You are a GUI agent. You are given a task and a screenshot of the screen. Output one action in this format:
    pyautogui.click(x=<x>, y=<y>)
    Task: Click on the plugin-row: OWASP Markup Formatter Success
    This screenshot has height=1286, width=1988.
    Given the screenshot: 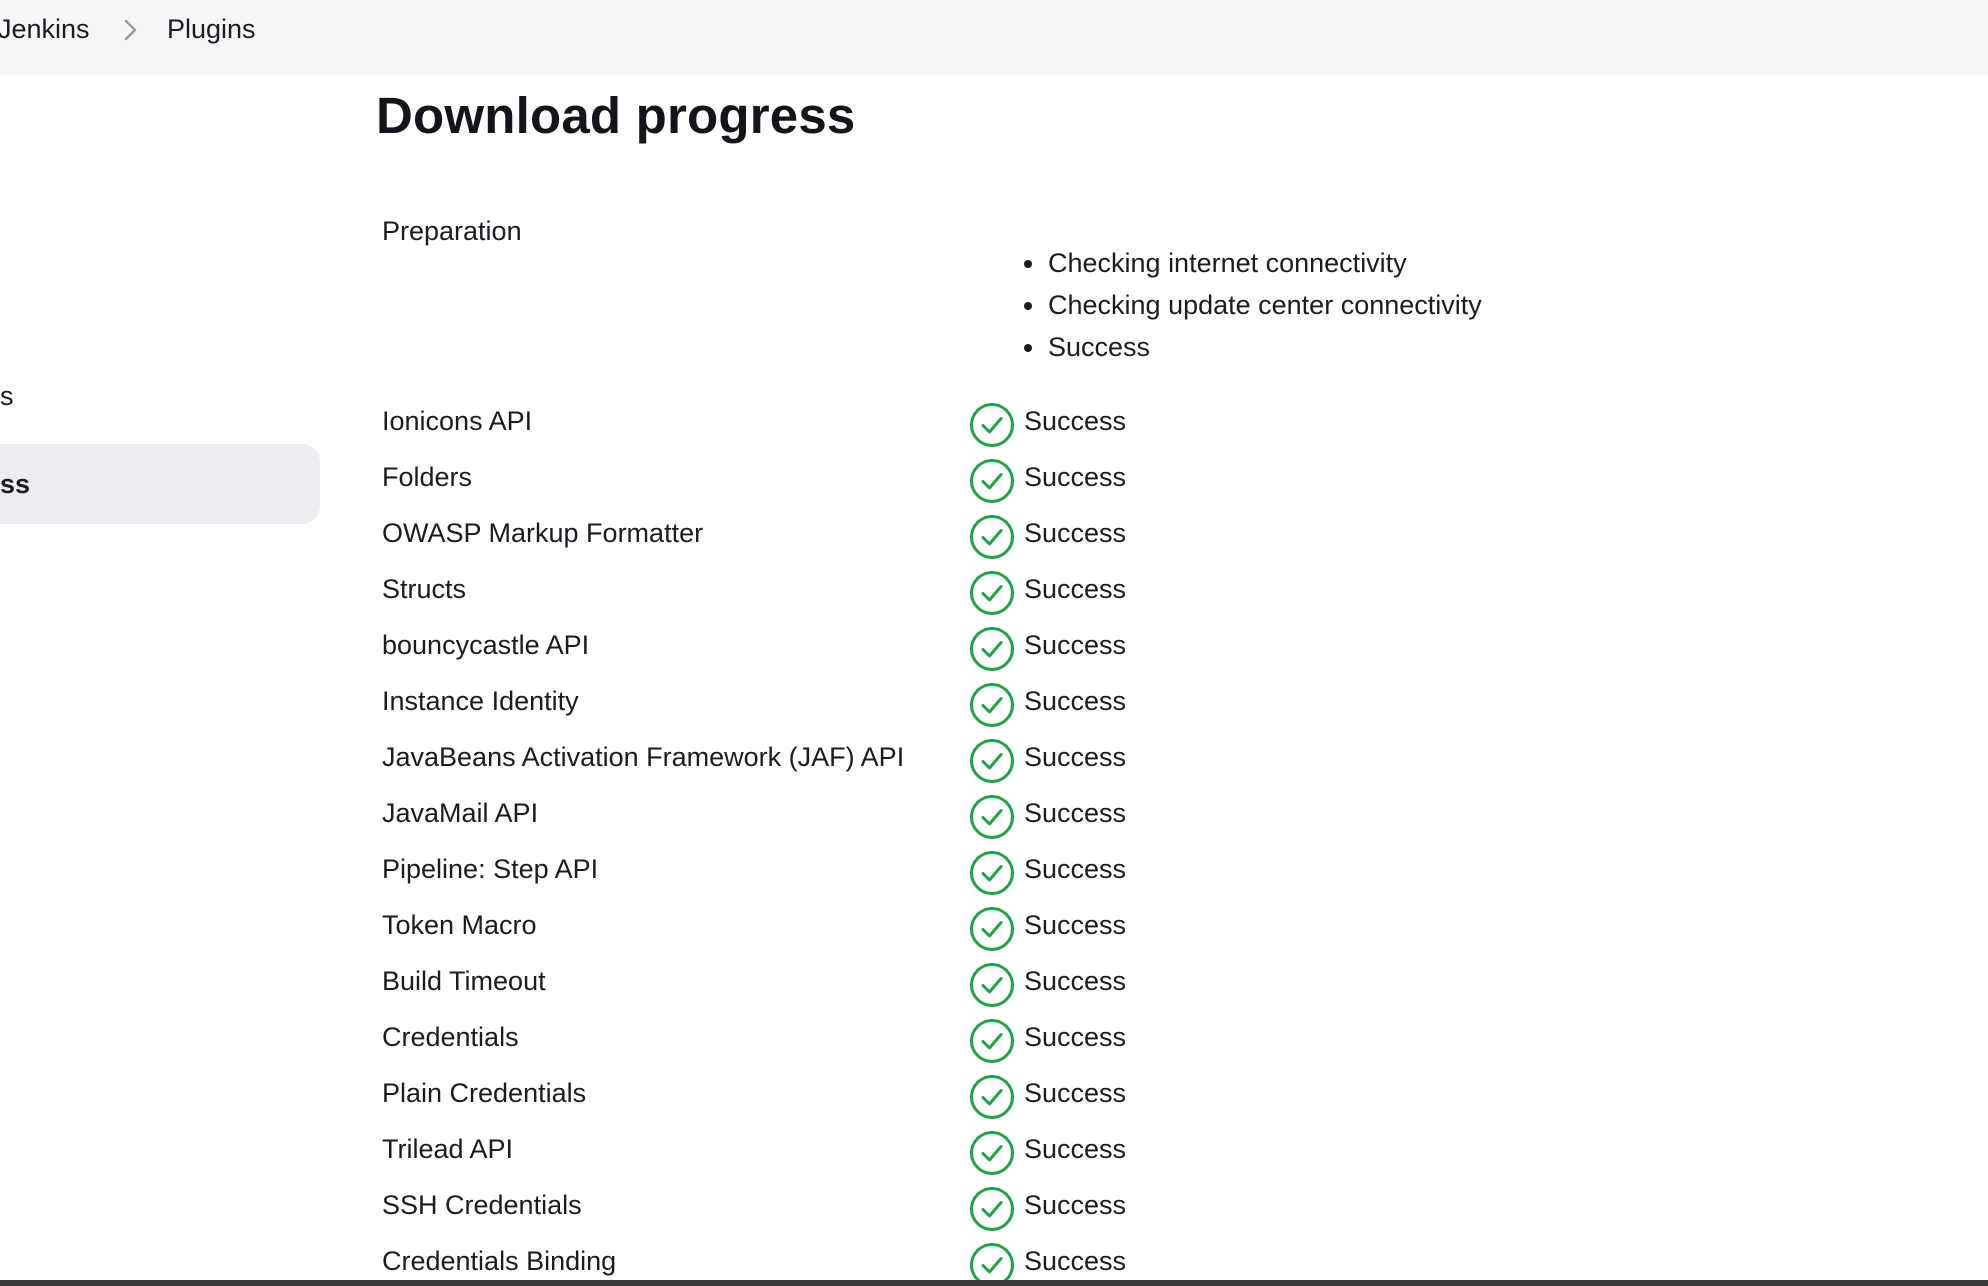 What is the action you would take?
    pyautogui.click(x=994, y=536)
    